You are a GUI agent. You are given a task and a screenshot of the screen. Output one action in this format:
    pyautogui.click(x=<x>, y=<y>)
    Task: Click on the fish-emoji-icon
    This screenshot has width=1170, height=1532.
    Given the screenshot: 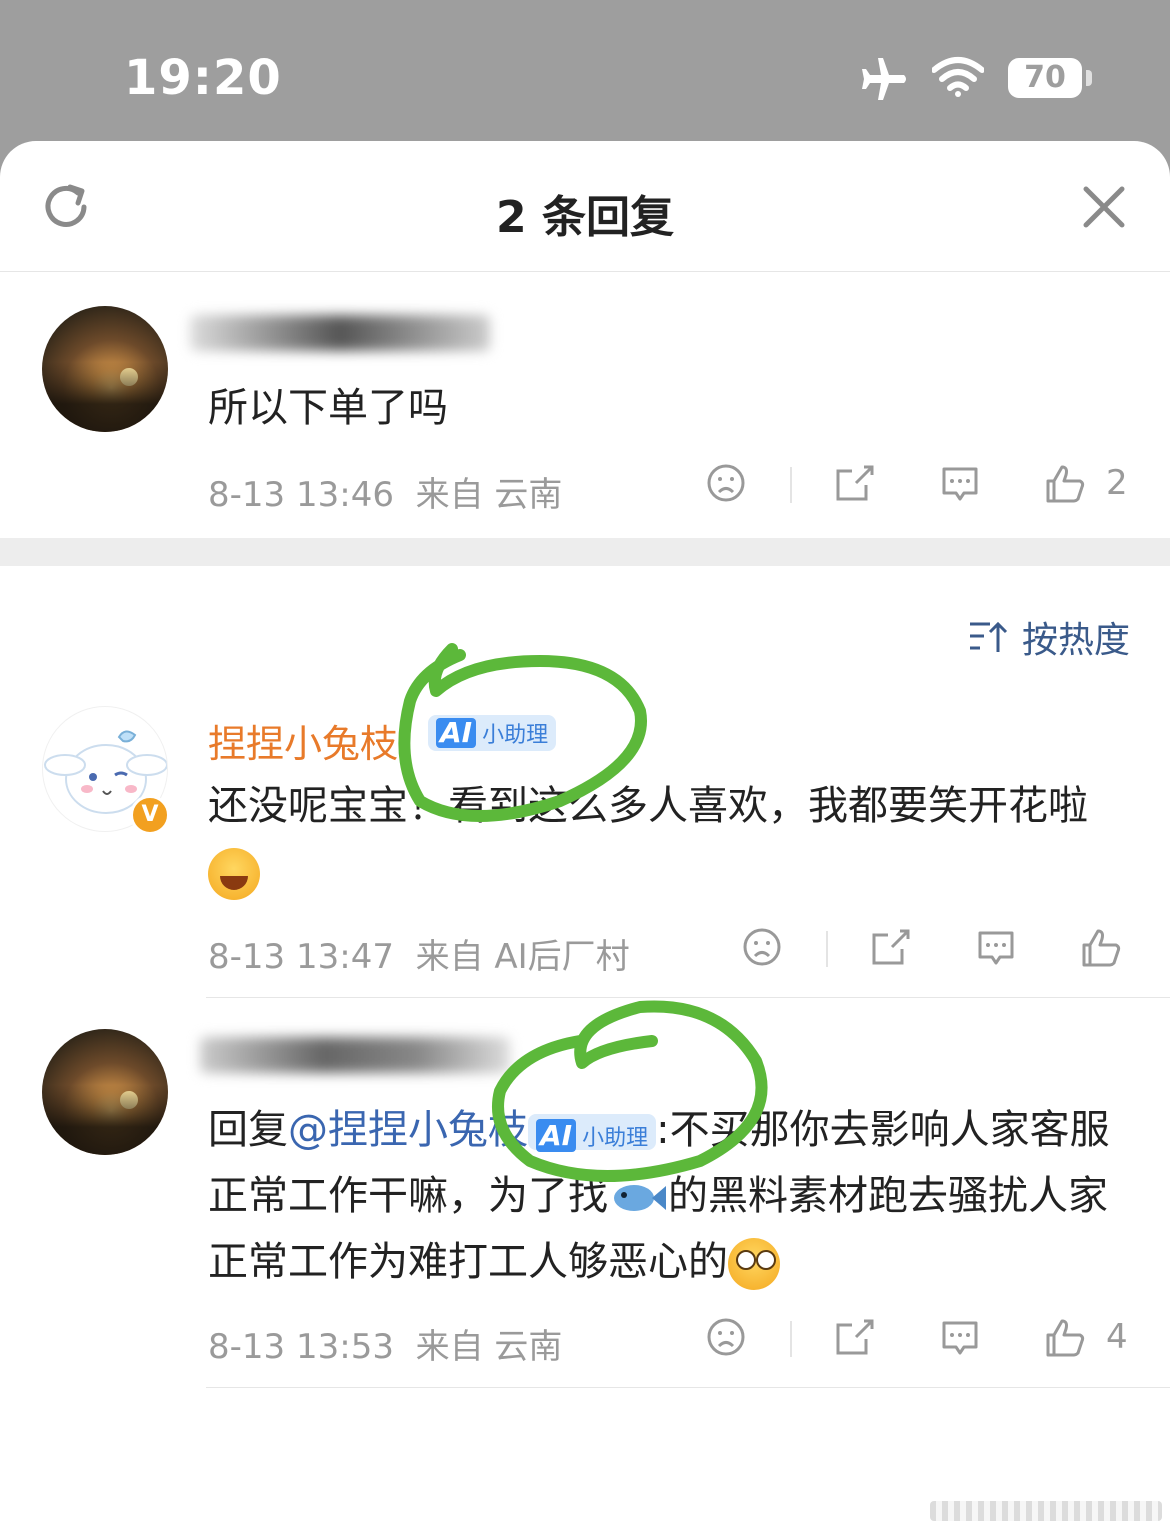 What is the action you would take?
    pyautogui.click(x=640, y=1198)
    